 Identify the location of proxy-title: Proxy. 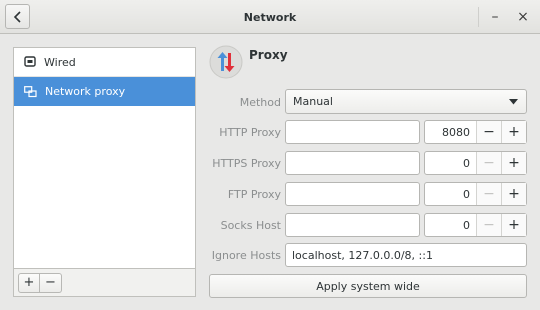
(268, 55).